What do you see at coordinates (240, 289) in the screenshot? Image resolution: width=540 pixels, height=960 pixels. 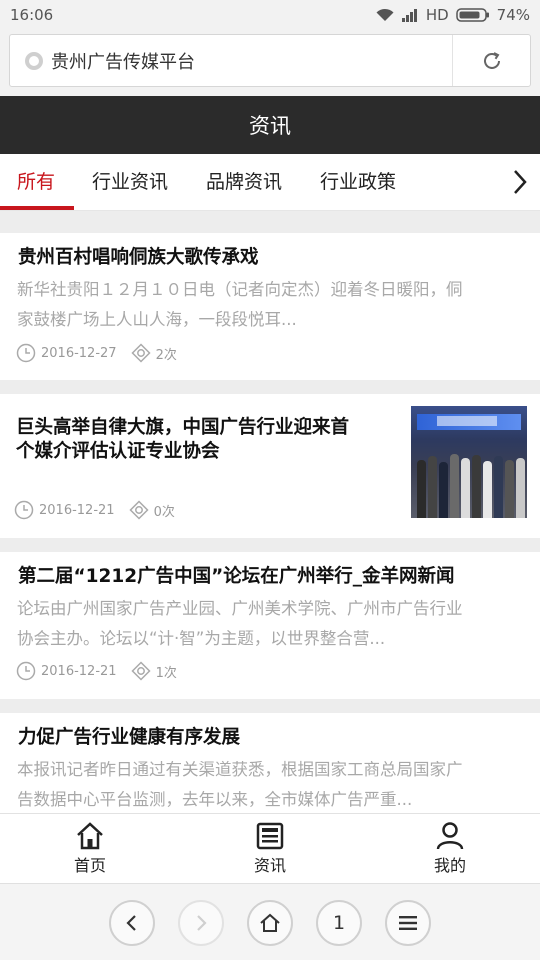 I see `article-summary-line: 新华社贵阳１２月１０日电（记者向定杰）迎着冬日暖阳，侗` at bounding box center [240, 289].